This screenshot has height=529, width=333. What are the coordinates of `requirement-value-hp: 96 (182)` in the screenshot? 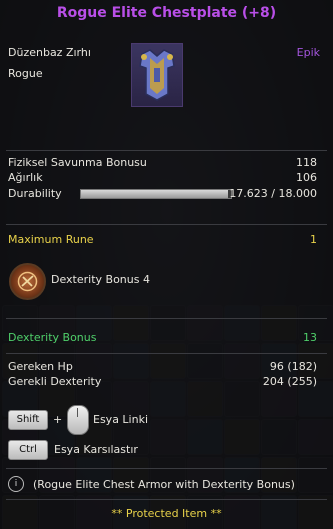 It's located at (293, 366).